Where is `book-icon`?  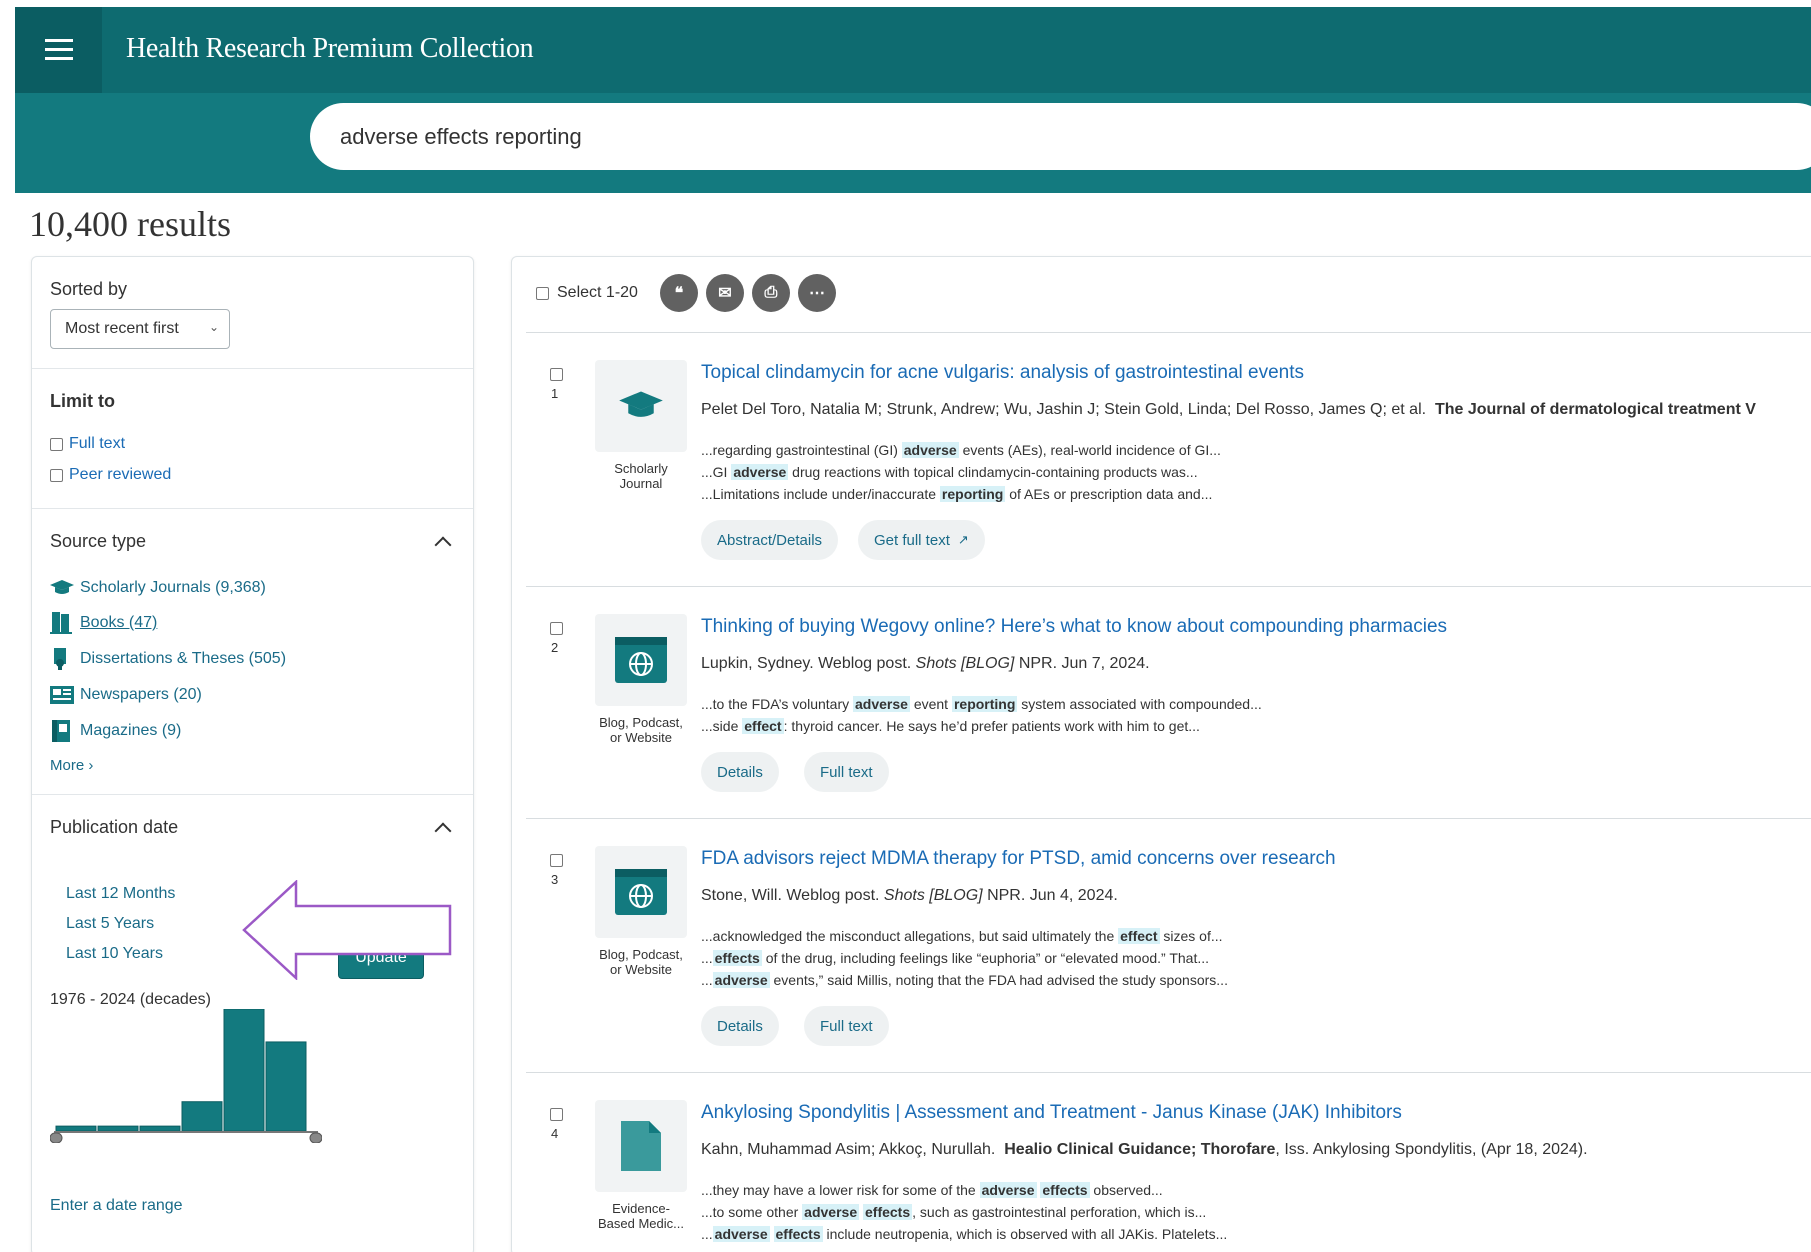 book-icon is located at coordinates (61, 623).